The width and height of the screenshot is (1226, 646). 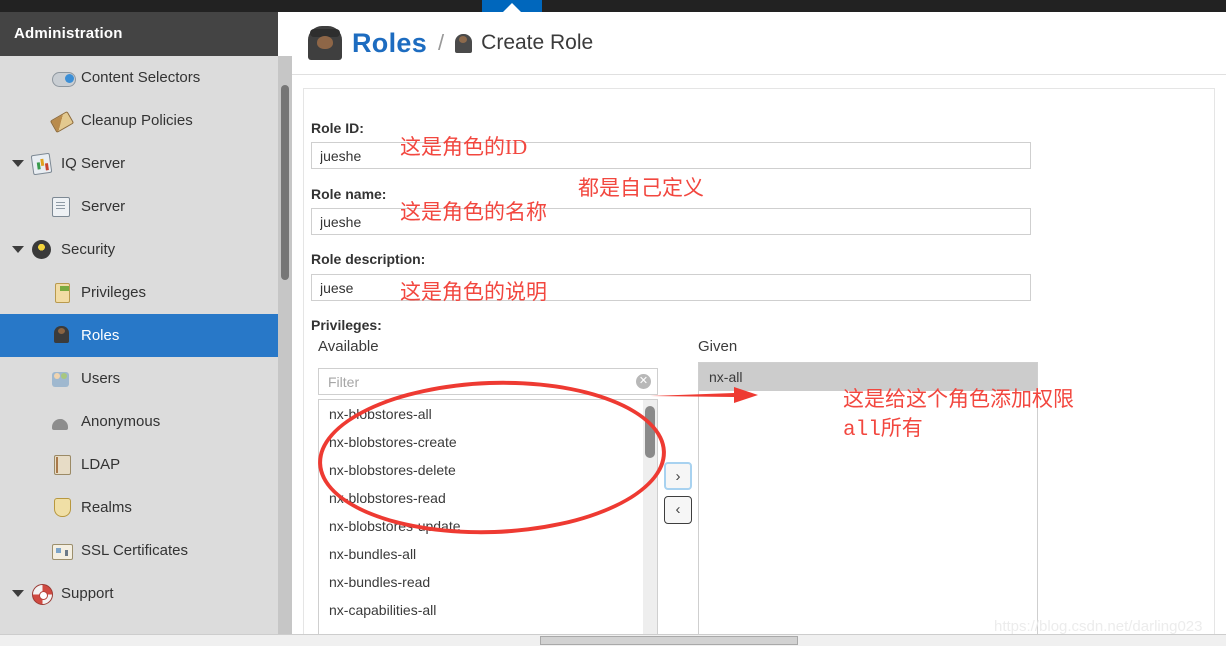 I want to click on list-item: nx-blobstores-read, so click(x=488, y=498).